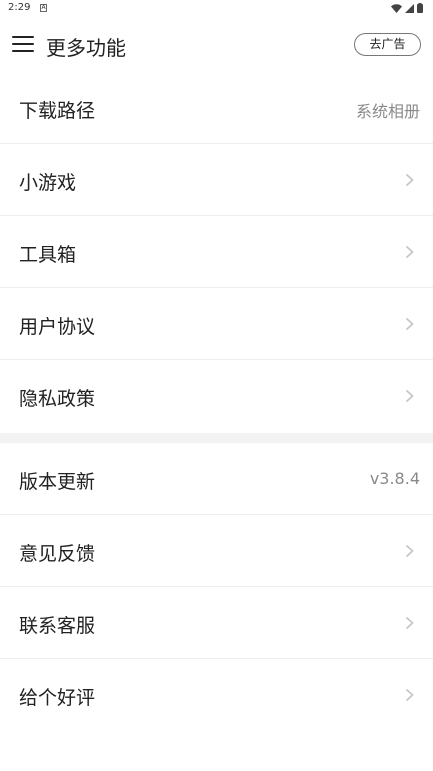 This screenshot has height=771, width=433. What do you see at coordinates (86, 48) in the screenshot?
I see `page-title: 更多功能` at bounding box center [86, 48].